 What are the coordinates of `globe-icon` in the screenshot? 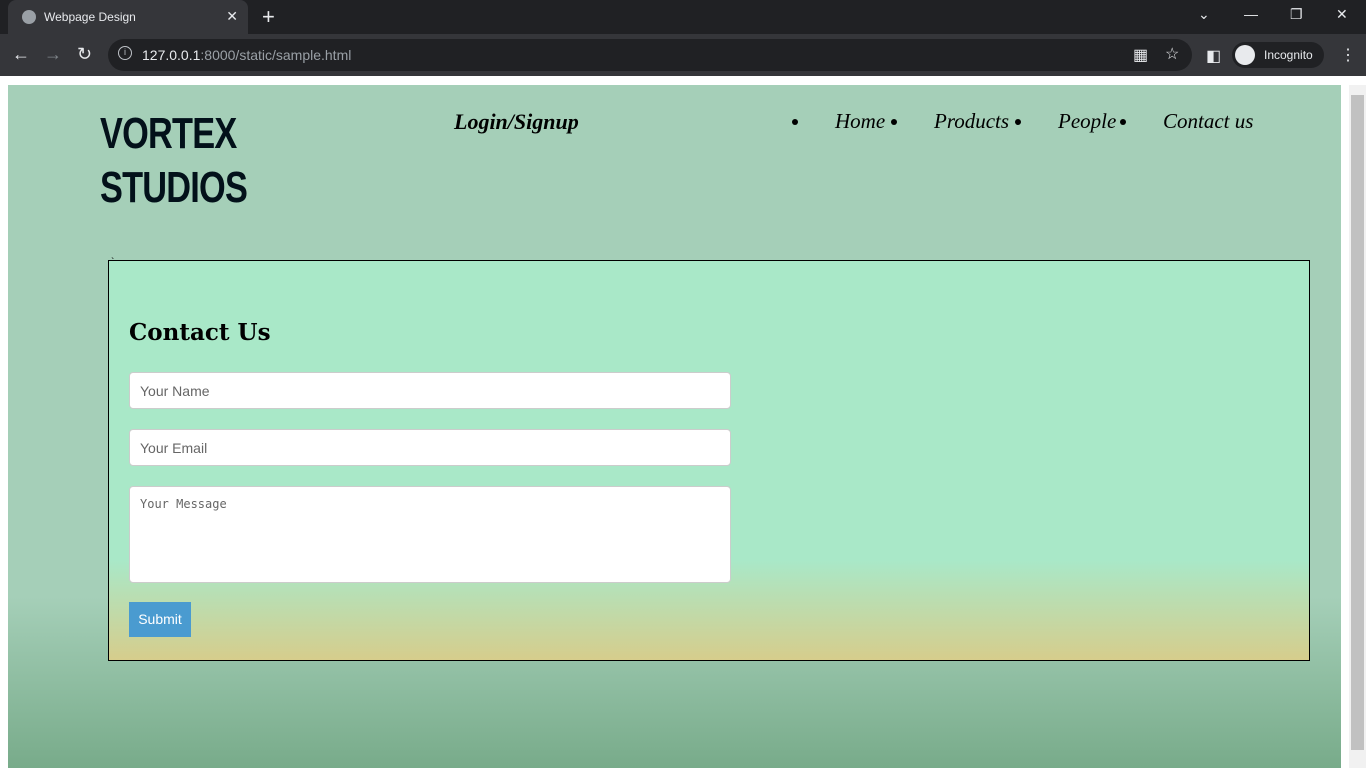 It's located at (29, 17).